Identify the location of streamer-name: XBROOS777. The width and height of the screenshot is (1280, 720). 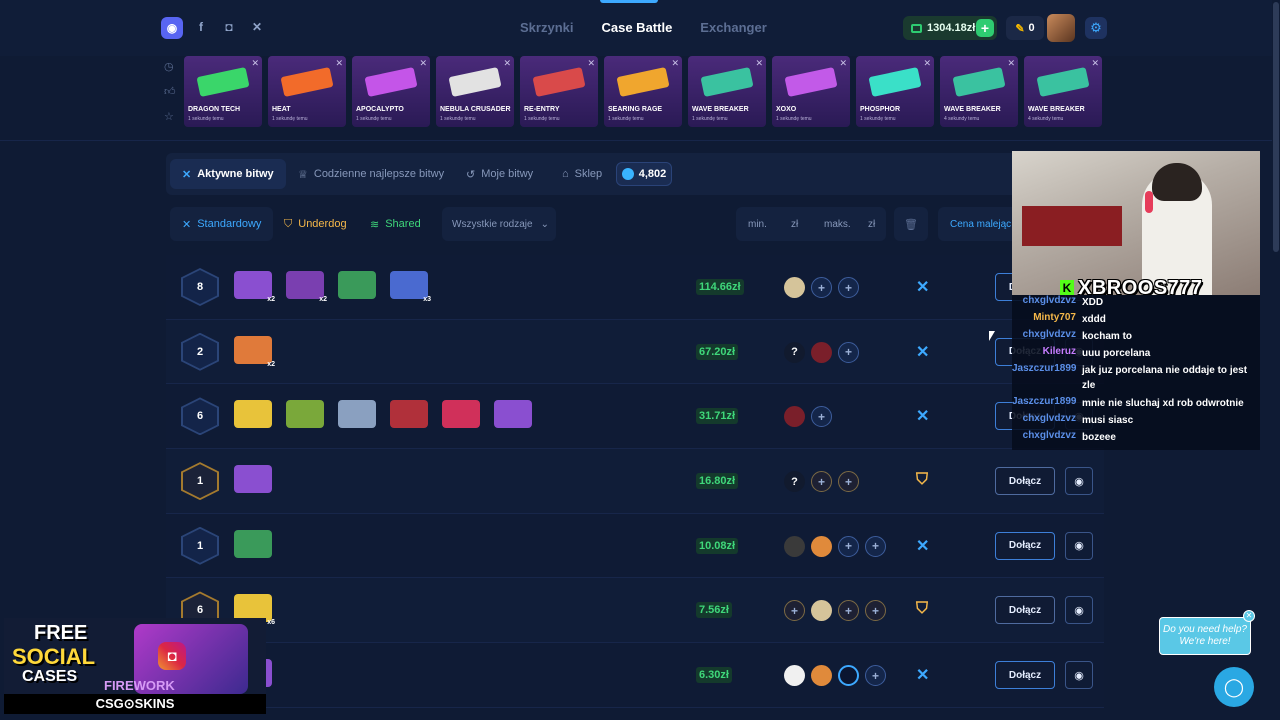
(1140, 286).